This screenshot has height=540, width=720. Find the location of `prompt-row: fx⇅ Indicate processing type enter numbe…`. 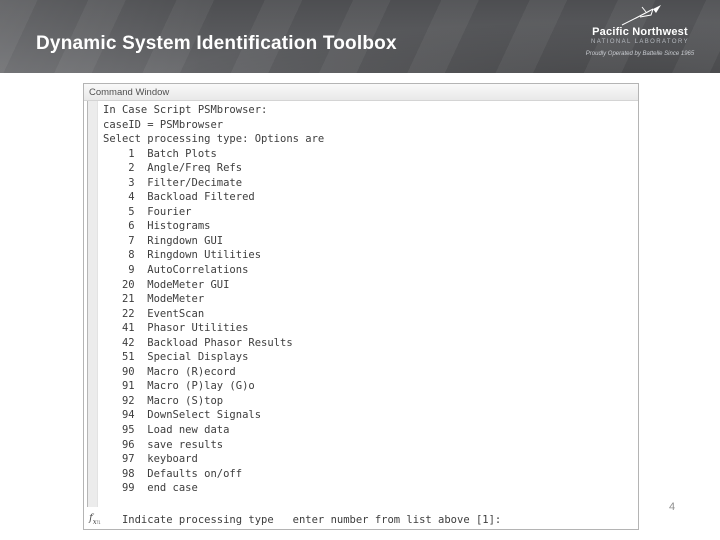

prompt-row: fx⇅ Indicate processing type enter numbe… is located at coordinates (361, 520).